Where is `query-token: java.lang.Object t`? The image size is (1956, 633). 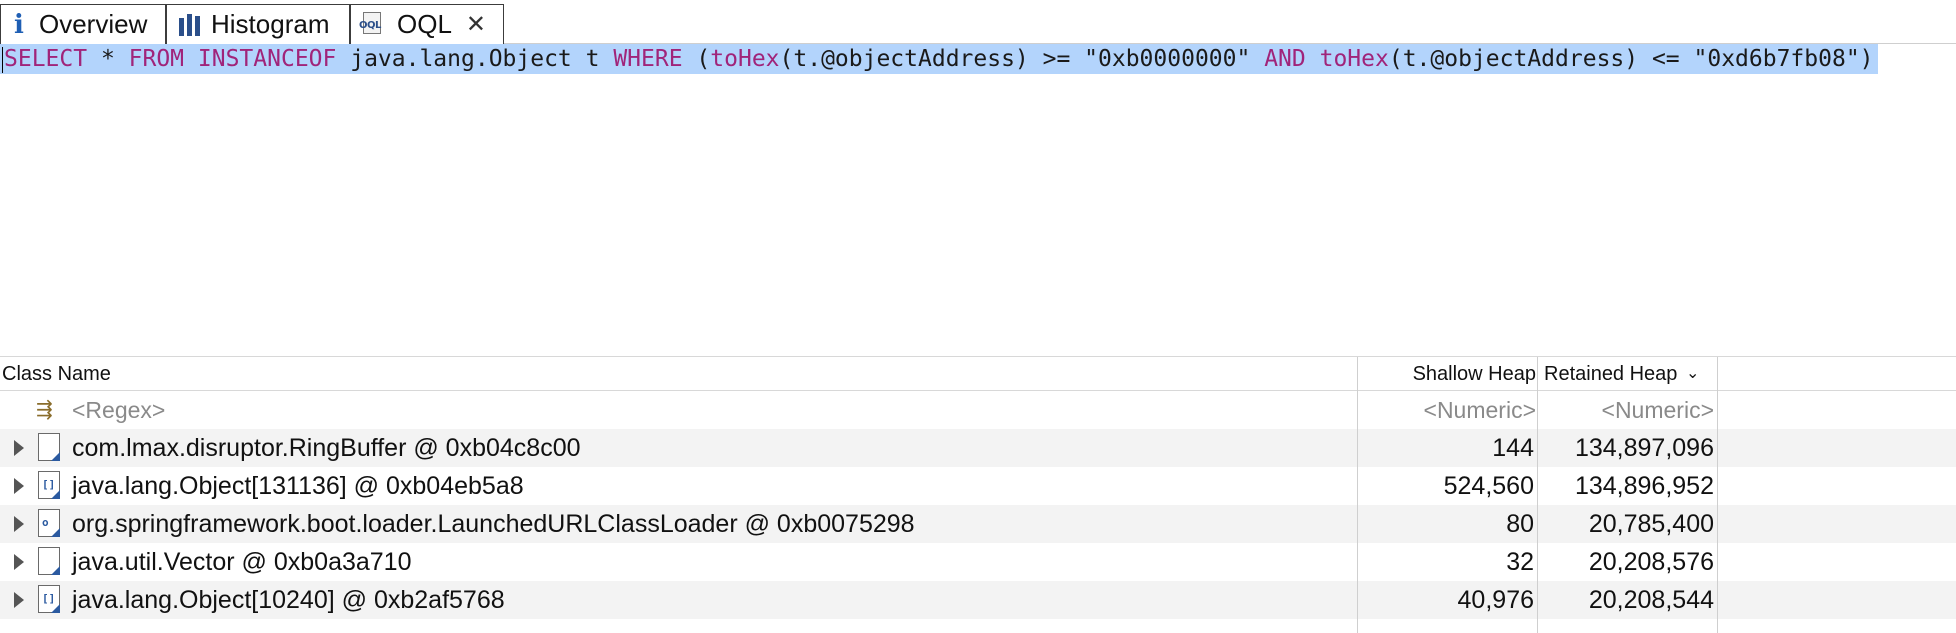
query-token: java.lang.Object t is located at coordinates (475, 59).